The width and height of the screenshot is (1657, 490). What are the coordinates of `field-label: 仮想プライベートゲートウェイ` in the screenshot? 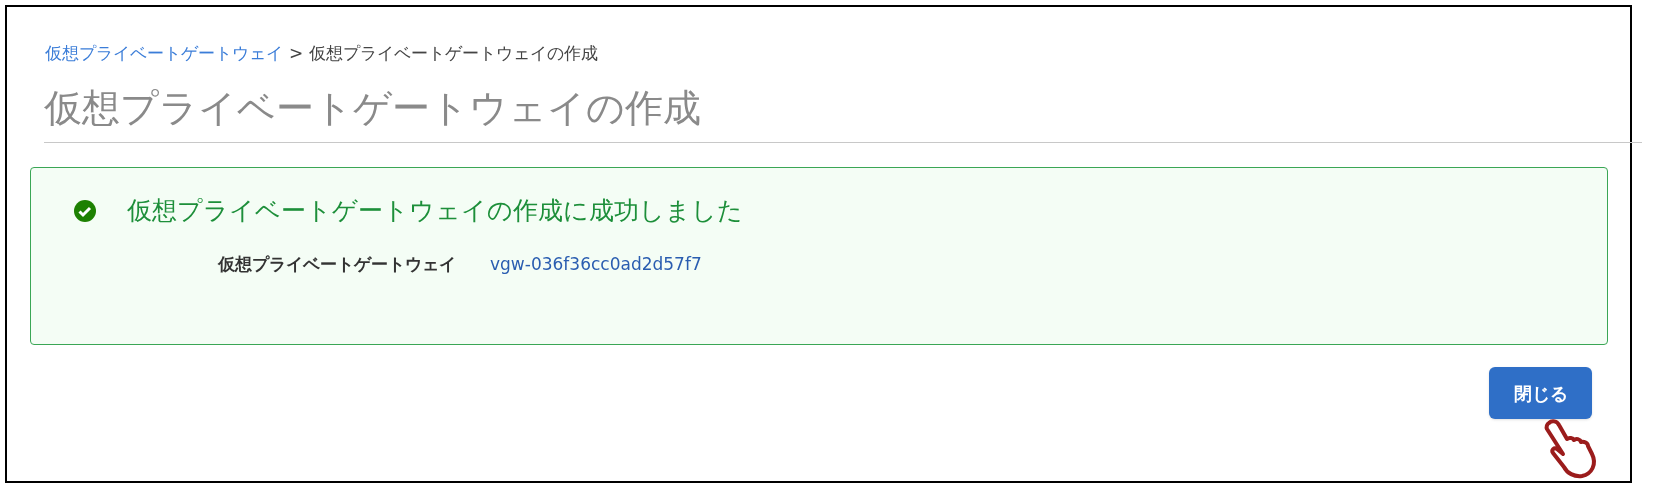 It's located at (337, 264).